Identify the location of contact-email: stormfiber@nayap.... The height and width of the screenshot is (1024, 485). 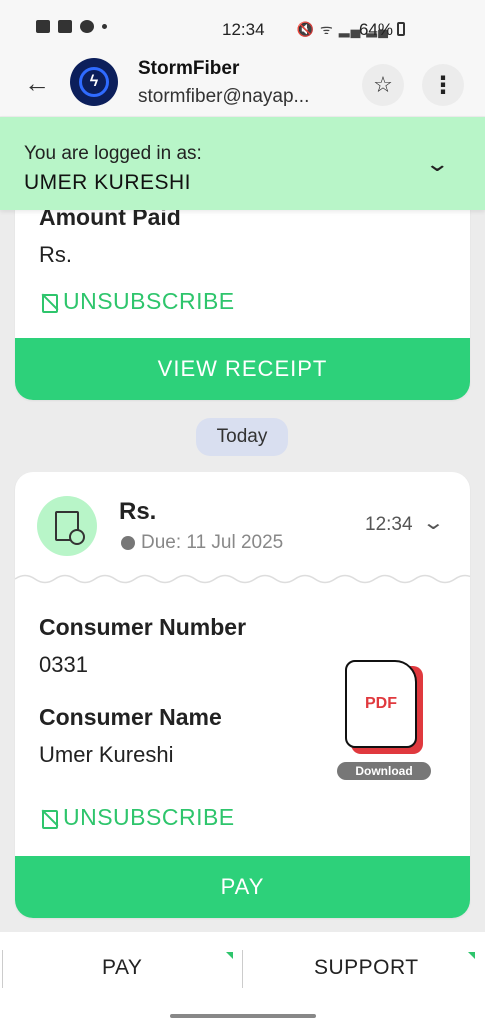
(223, 97).